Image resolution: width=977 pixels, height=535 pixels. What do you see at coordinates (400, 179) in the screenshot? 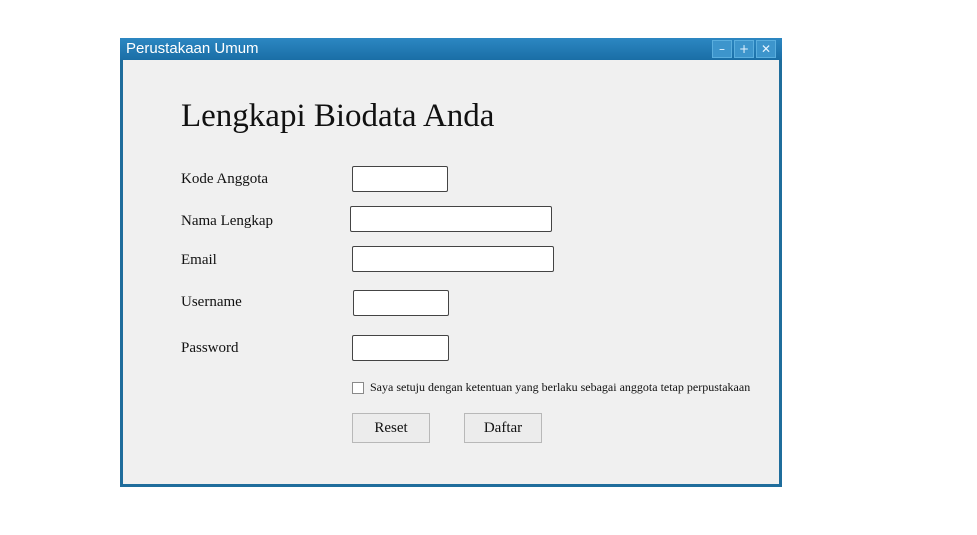
I see `kode-anggota-input` at bounding box center [400, 179].